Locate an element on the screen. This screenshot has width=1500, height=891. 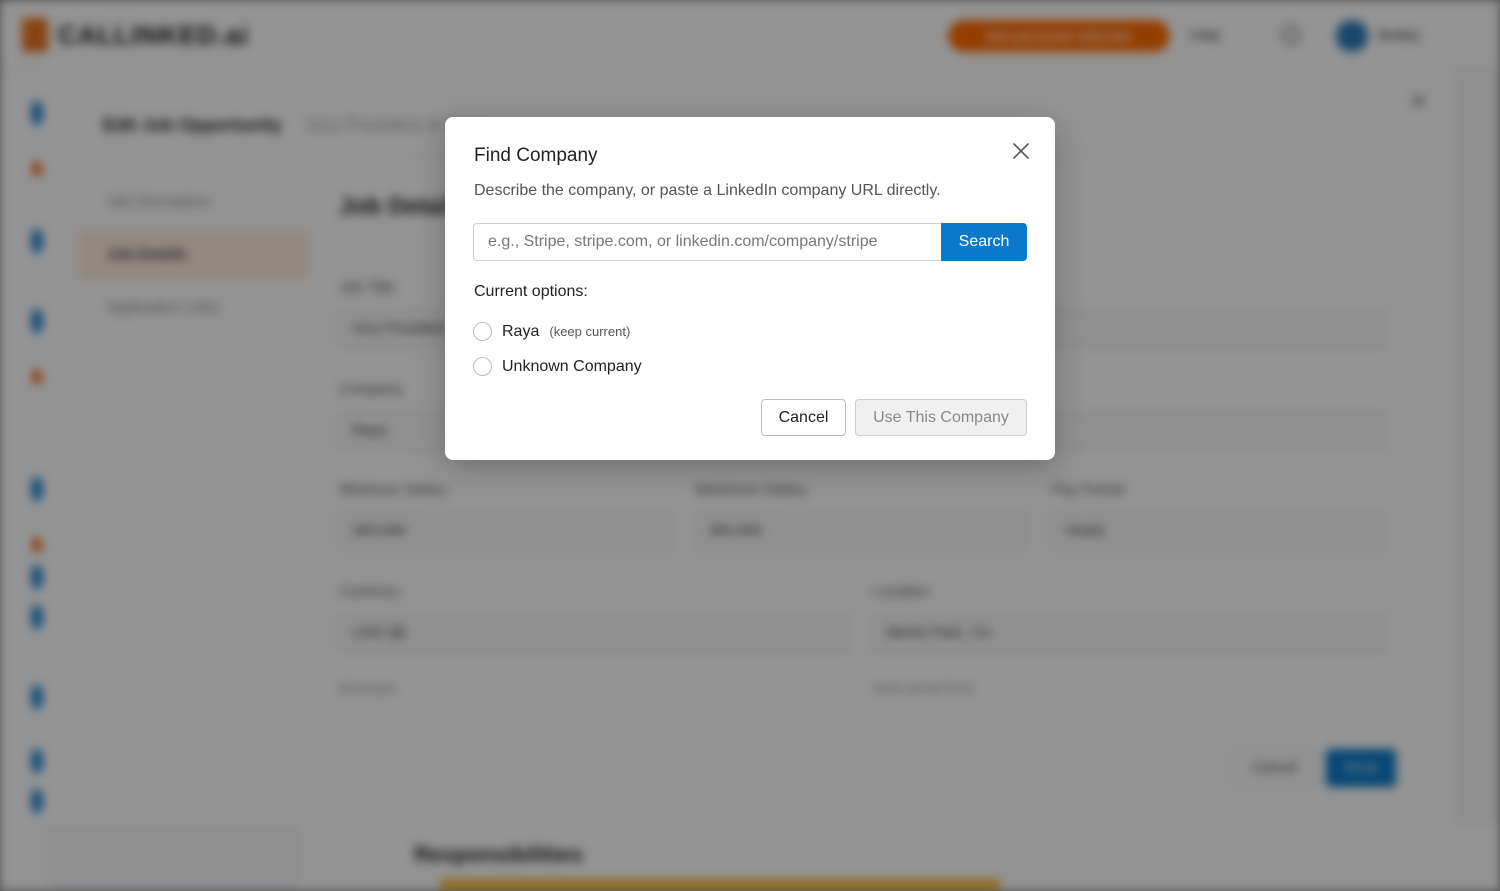
company-search-row: Search is located at coordinates (750, 242).